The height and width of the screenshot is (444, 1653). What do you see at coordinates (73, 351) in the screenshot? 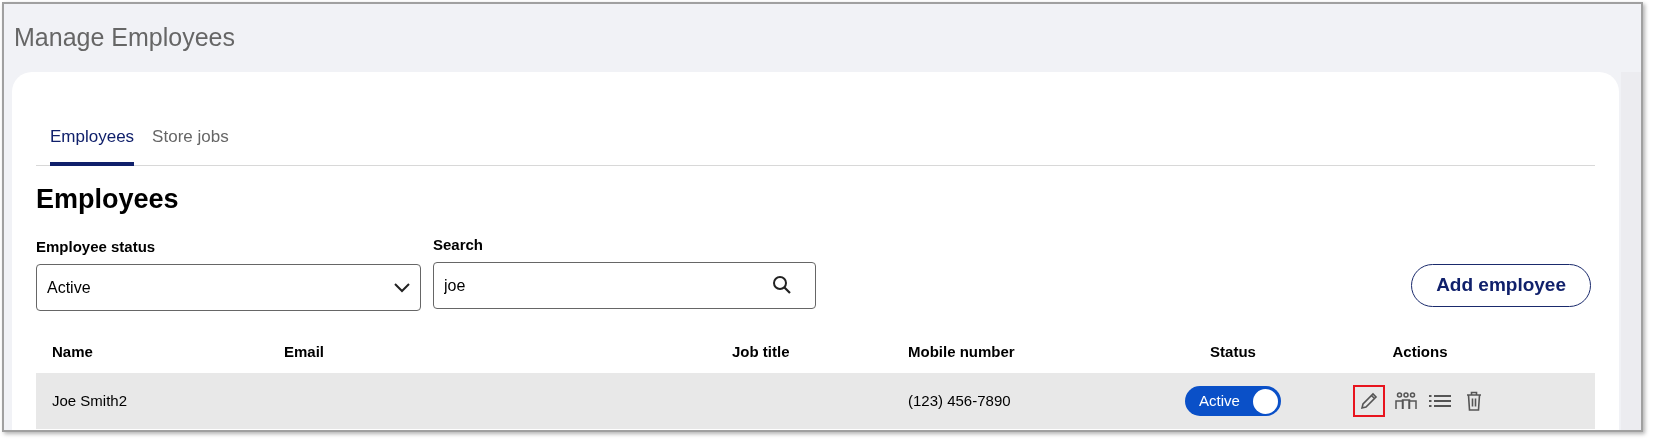
I see `column-header: Name` at bounding box center [73, 351].